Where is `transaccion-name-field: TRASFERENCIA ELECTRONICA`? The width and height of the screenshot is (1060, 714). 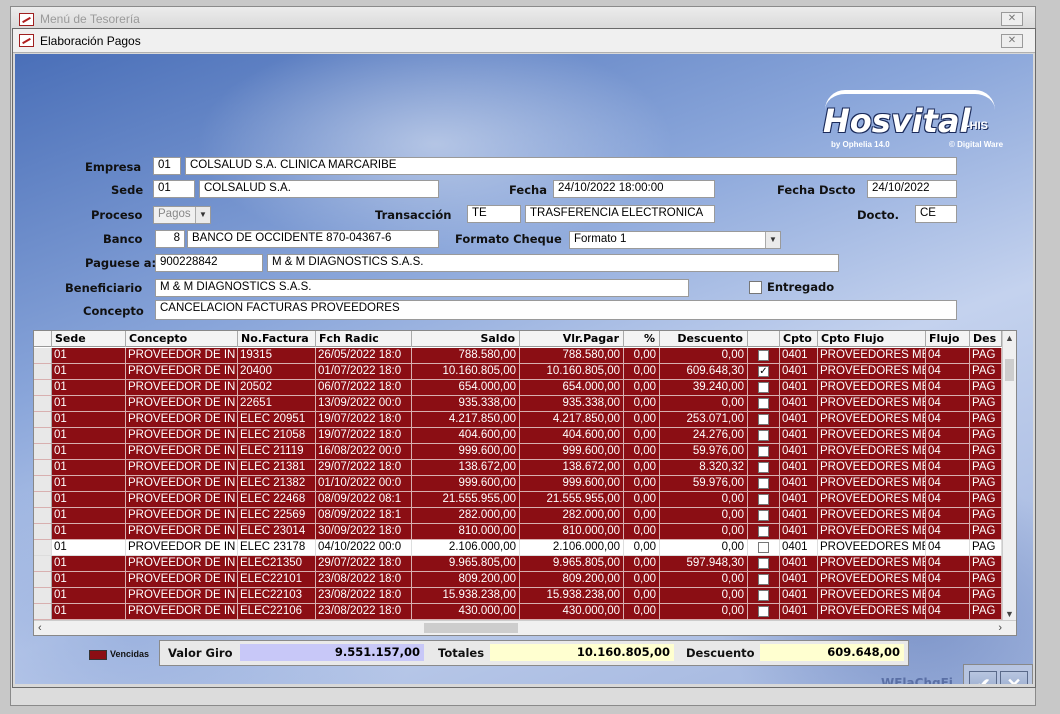
transaccion-name-field: TRASFERENCIA ELECTRONICA is located at coordinates (620, 214).